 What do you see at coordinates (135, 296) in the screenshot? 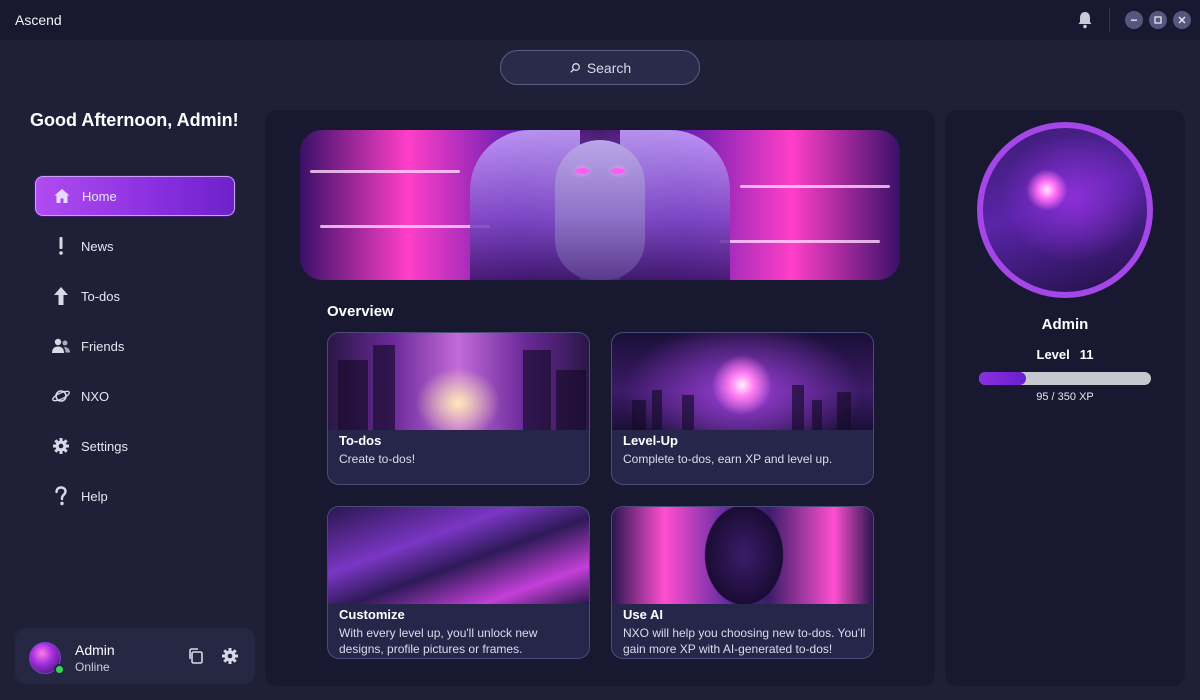
I see `sidebar-item-todos: To-dos` at bounding box center [135, 296].